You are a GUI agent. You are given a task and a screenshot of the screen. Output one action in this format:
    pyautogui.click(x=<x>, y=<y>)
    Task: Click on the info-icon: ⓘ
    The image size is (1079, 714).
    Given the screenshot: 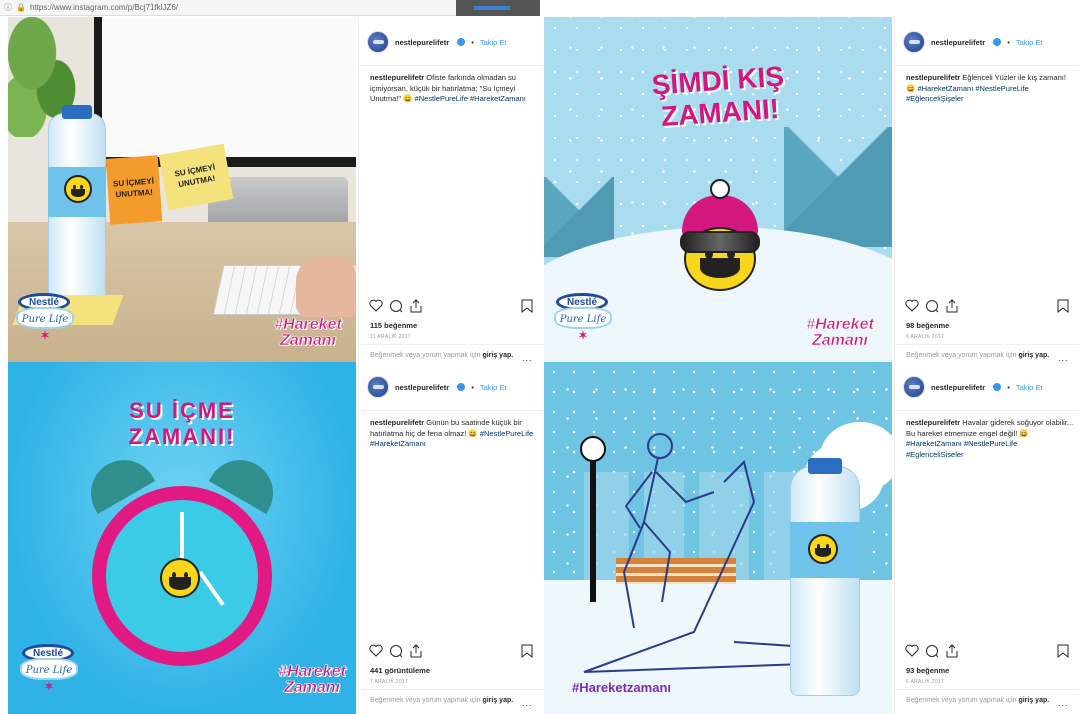 What is the action you would take?
    pyautogui.click(x=8, y=7)
    